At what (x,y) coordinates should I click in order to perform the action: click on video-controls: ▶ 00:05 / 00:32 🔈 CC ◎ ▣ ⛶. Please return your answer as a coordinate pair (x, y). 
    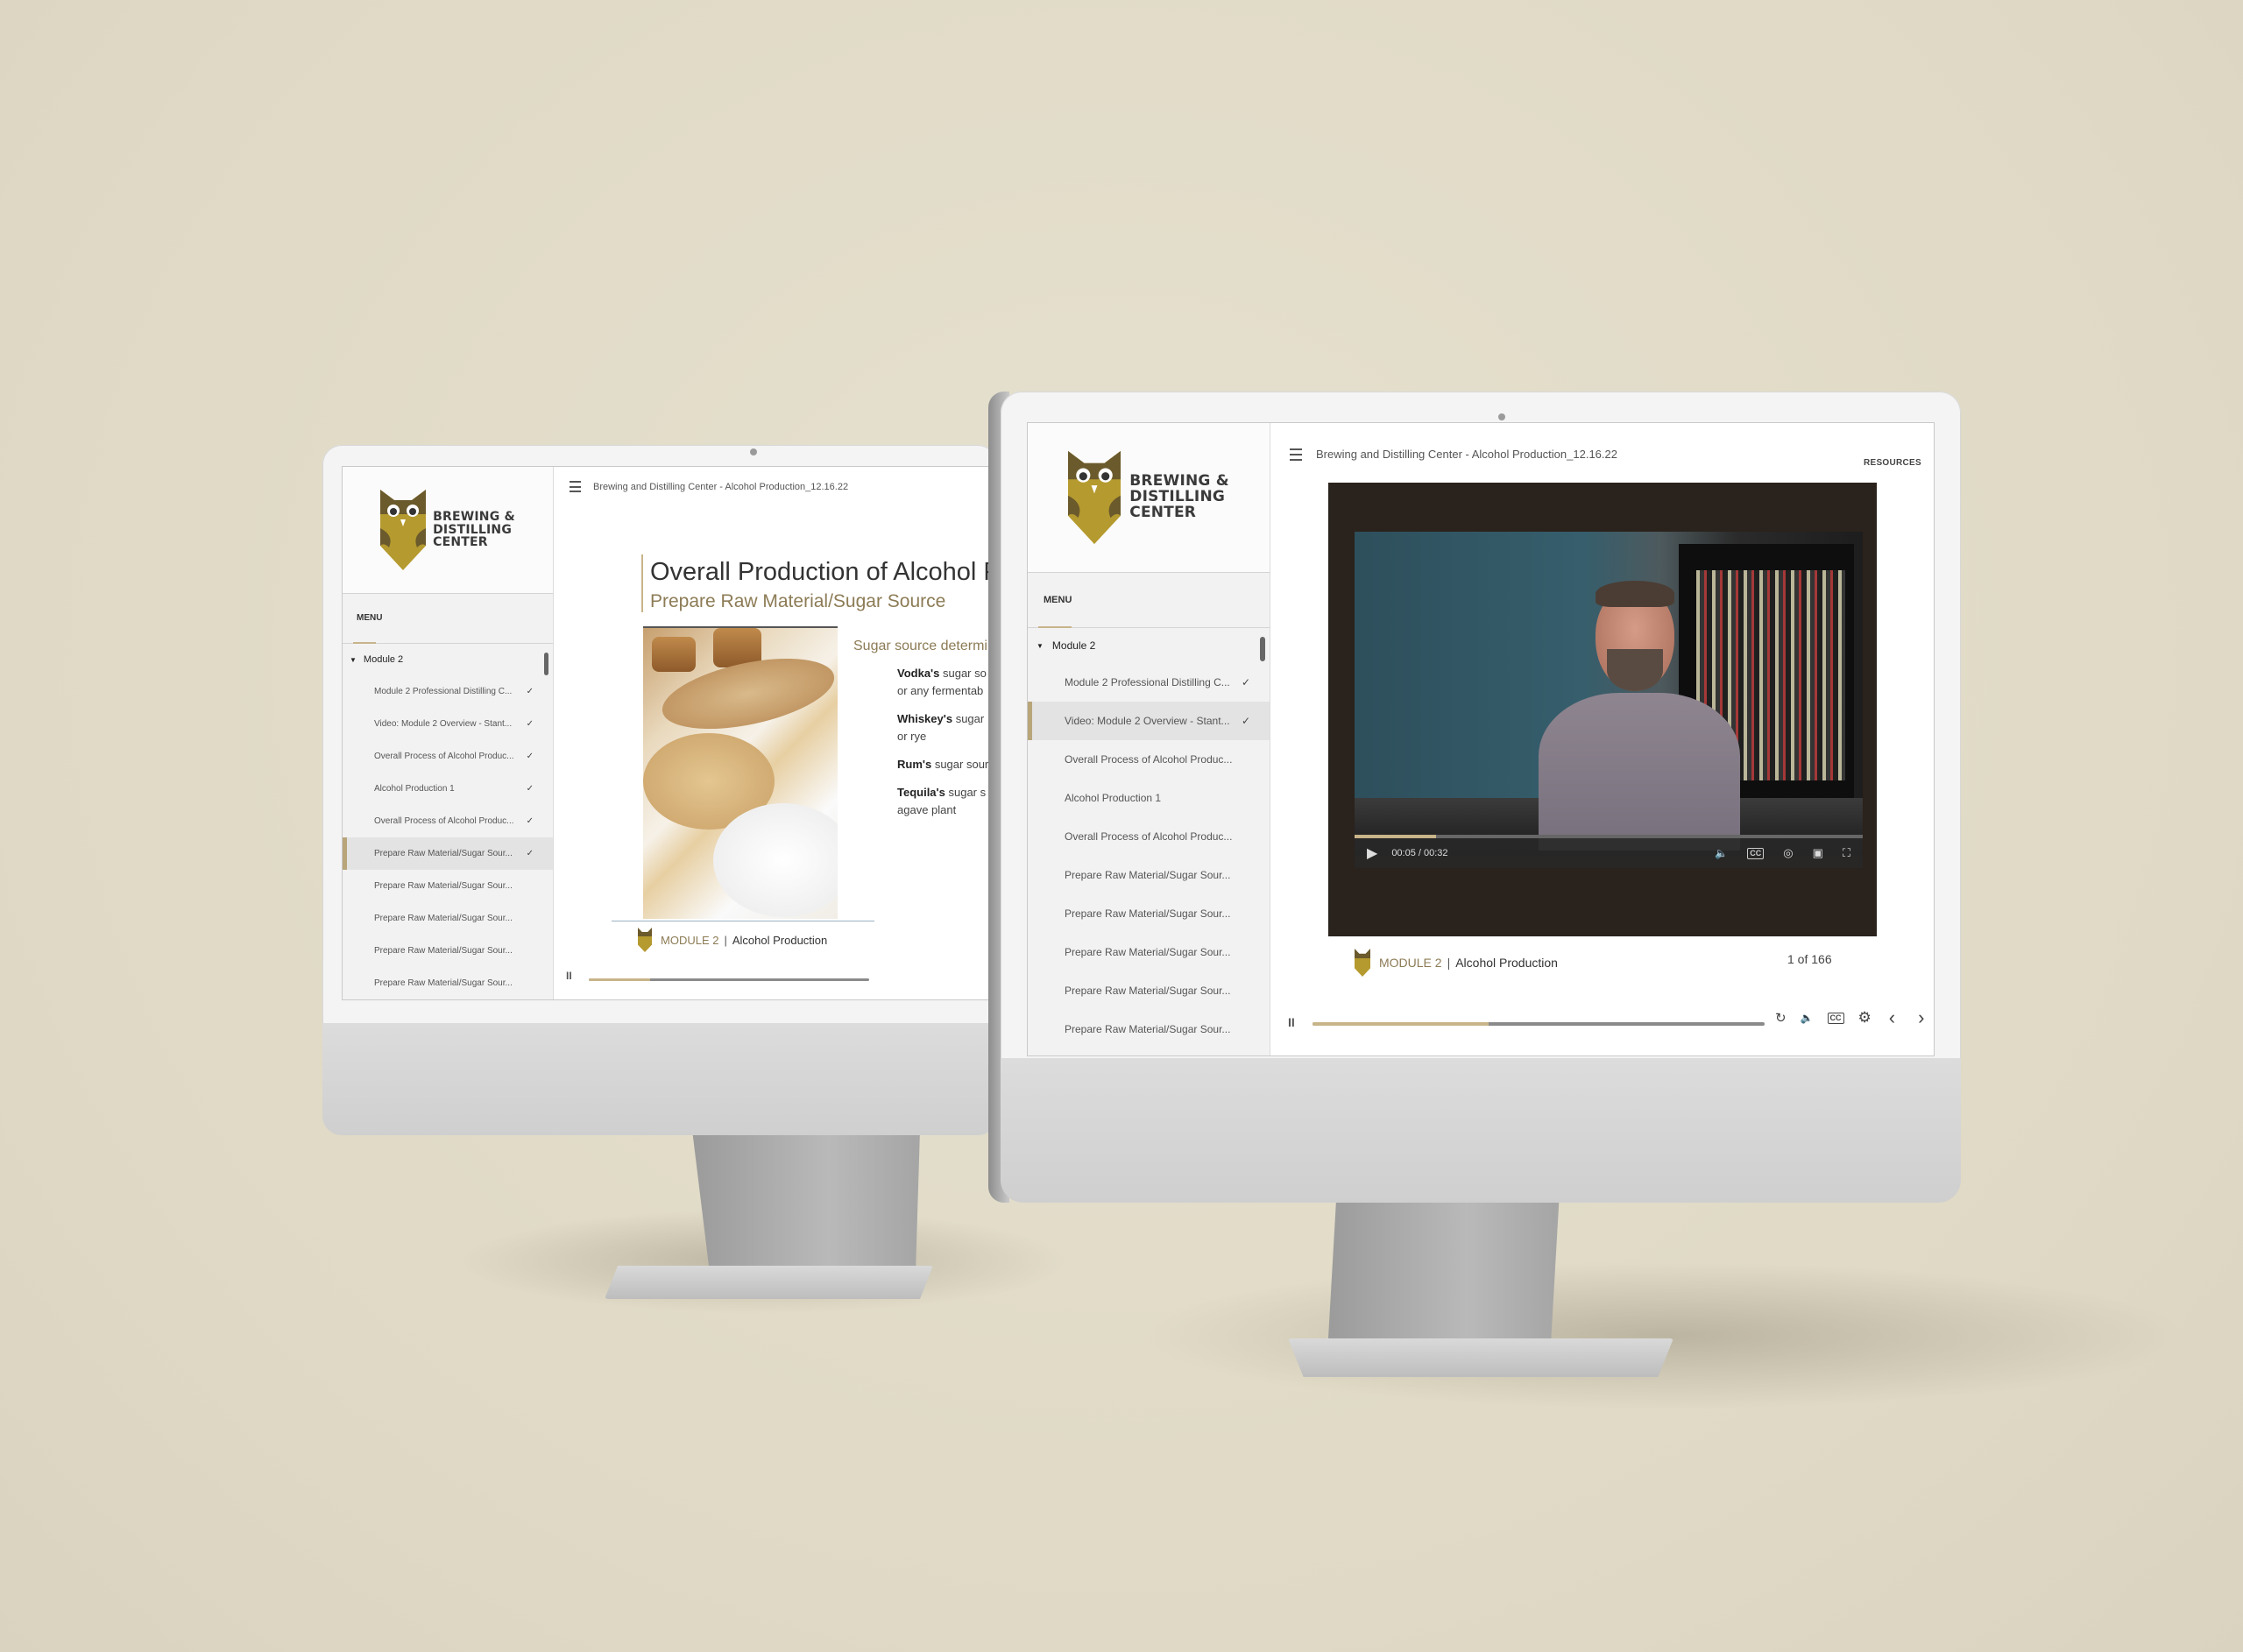
    Looking at the image, I should click on (1609, 853).